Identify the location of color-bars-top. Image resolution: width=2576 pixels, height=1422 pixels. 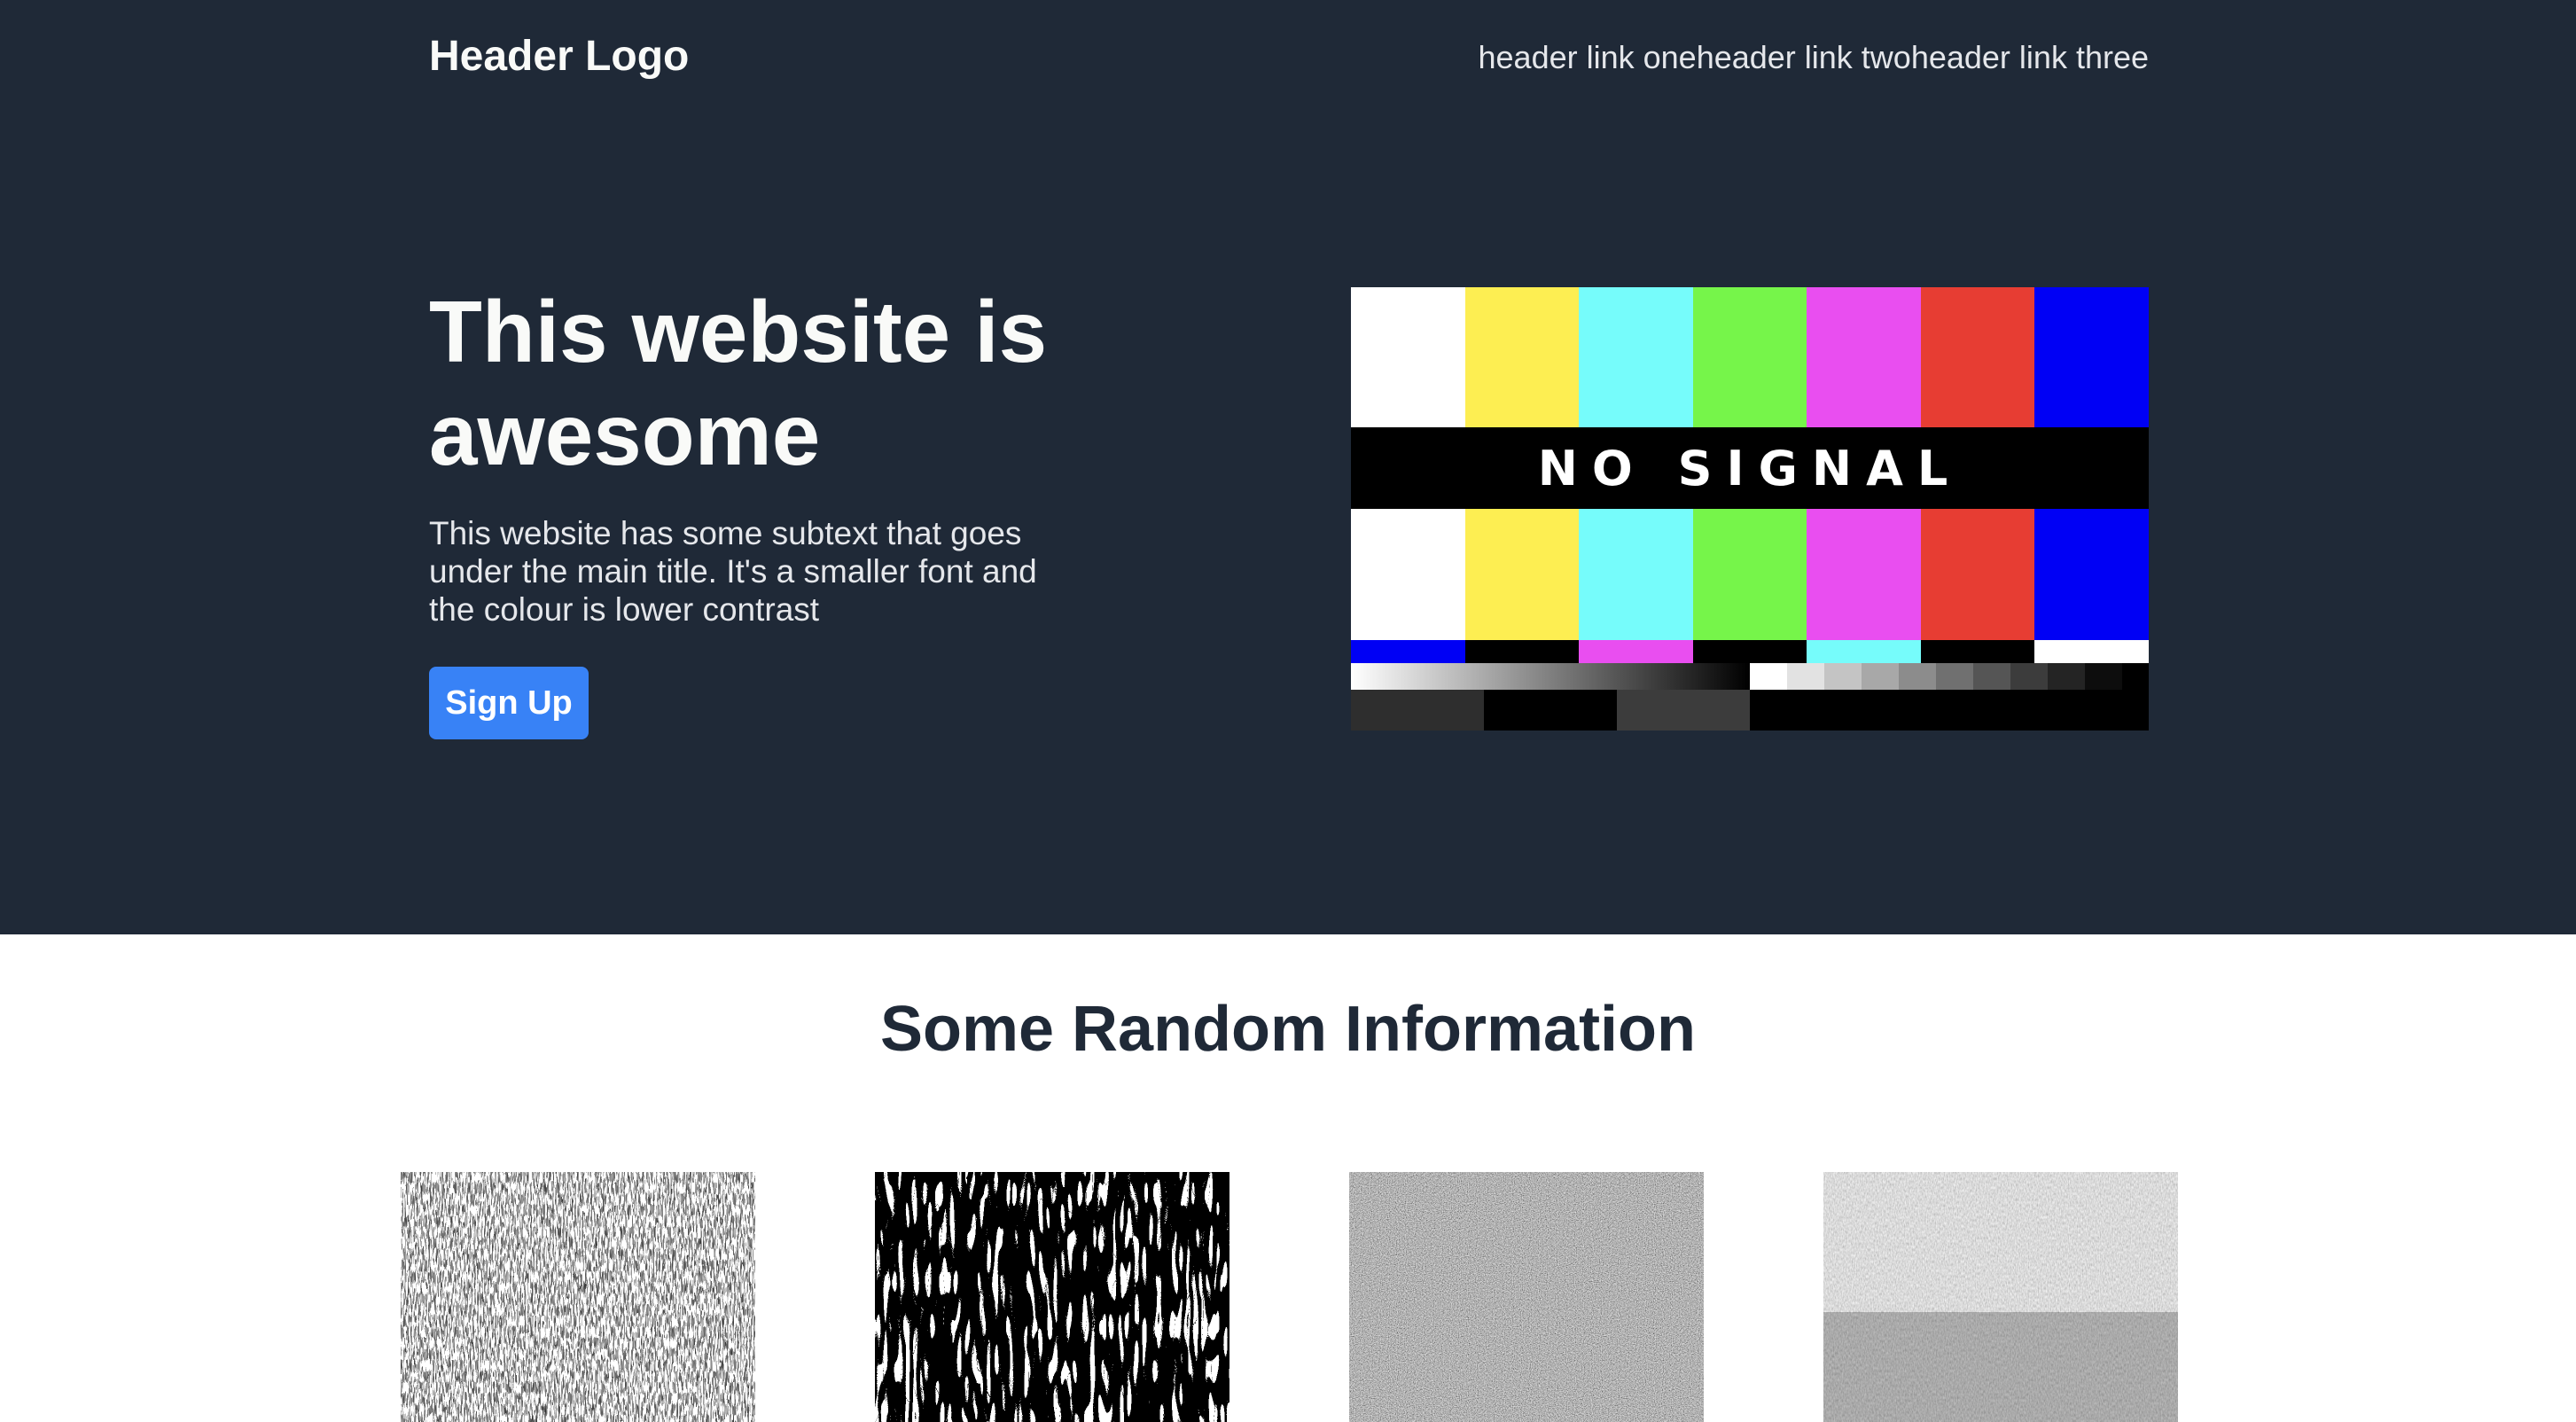
(1750, 357).